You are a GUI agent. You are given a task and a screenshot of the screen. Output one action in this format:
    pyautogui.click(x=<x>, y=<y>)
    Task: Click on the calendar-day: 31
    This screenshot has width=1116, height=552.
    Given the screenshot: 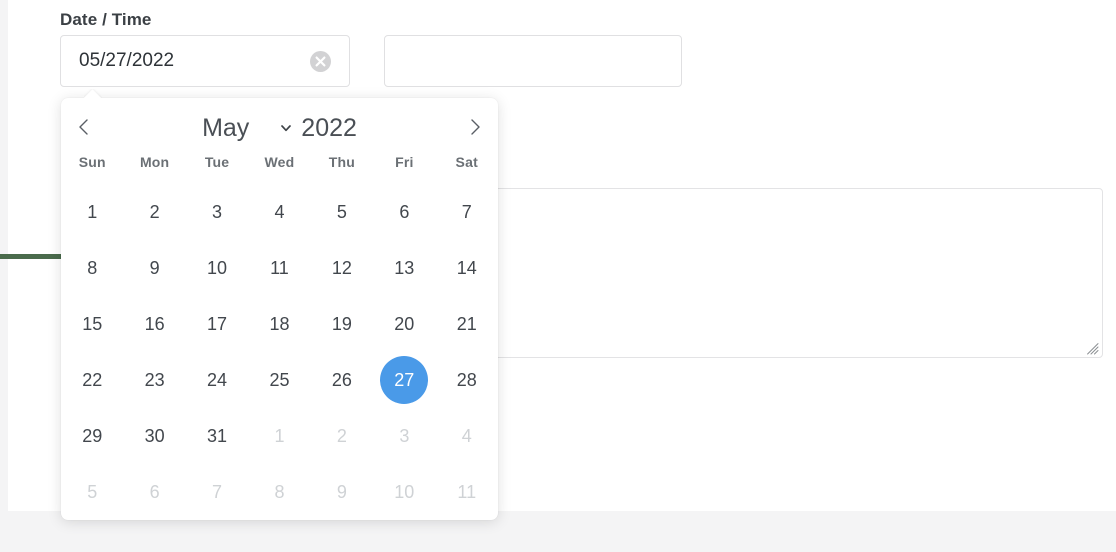 What is the action you would take?
    pyautogui.click(x=217, y=436)
    